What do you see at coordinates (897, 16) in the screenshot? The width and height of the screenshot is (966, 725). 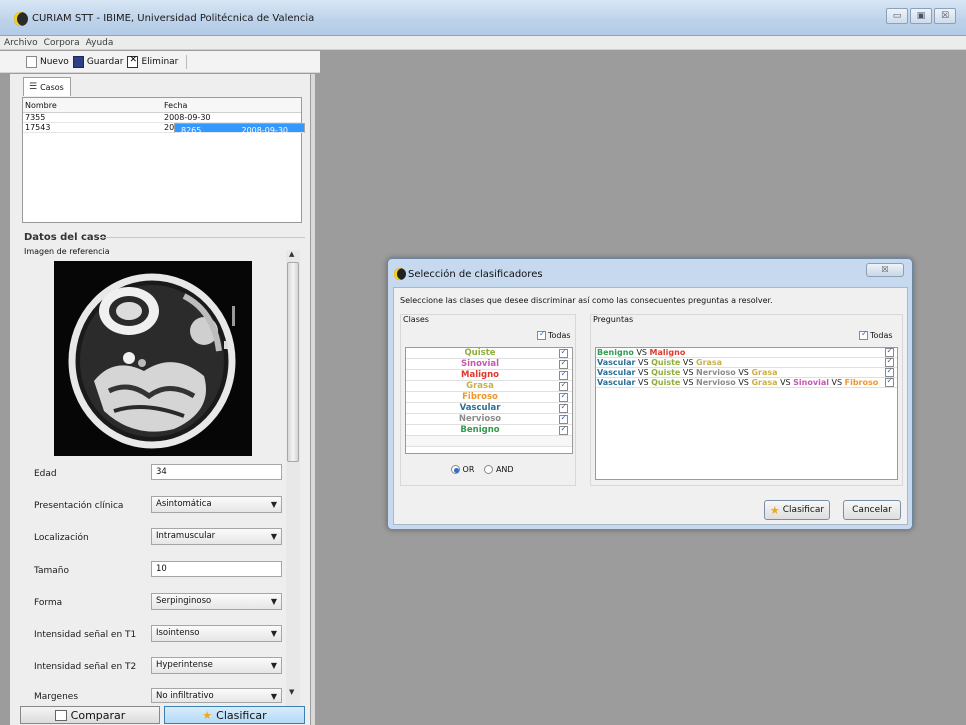 I see `minimize-button: ▭` at bounding box center [897, 16].